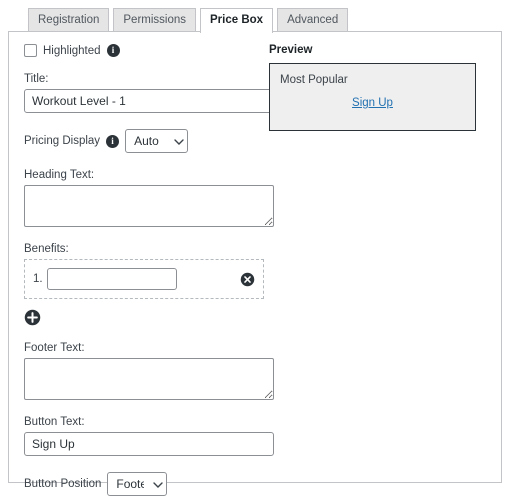 The width and height of the screenshot is (512, 500). What do you see at coordinates (291, 50) in the screenshot?
I see `preview-title: Preview` at bounding box center [291, 50].